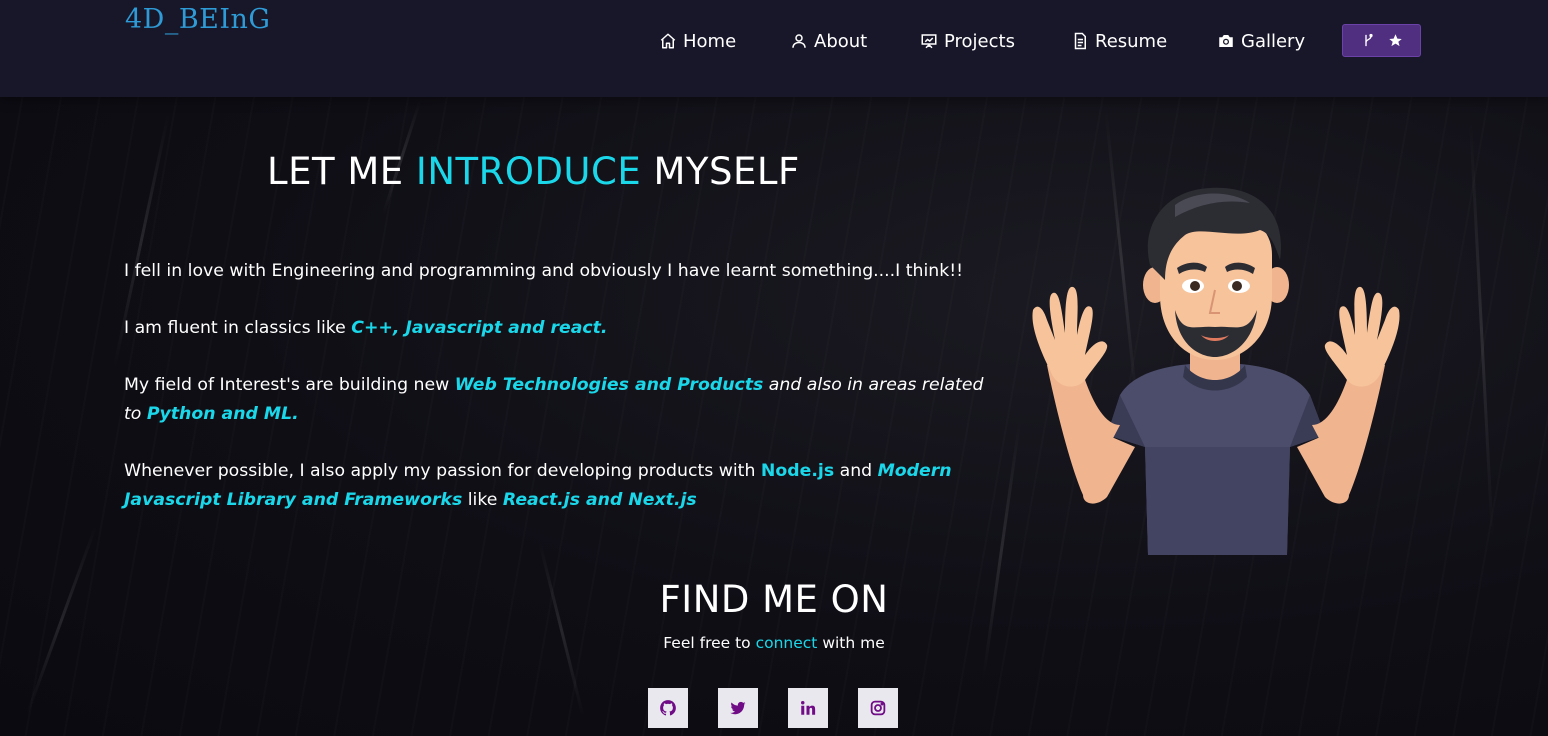 This screenshot has height=736, width=1548. Describe the element at coordinates (1273, 41) in the screenshot. I see `nav-gallery-label: Gallery` at that location.